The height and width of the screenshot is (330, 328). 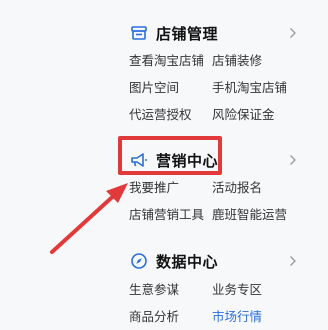 I want to click on link-store-marketing-tools: 店铺营销工具, so click(x=166, y=215).